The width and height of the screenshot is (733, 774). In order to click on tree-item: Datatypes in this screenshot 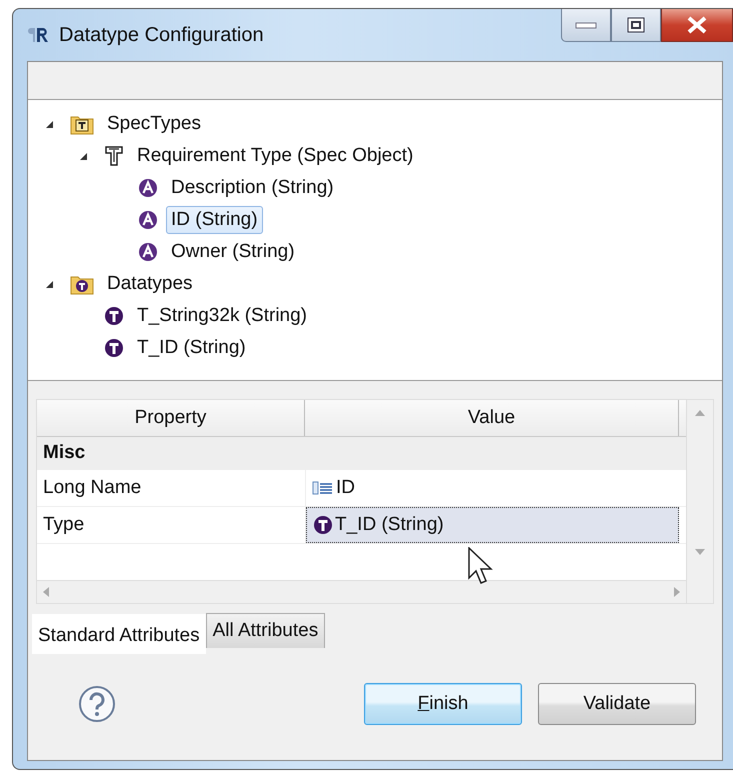, I will do `click(150, 284)`.